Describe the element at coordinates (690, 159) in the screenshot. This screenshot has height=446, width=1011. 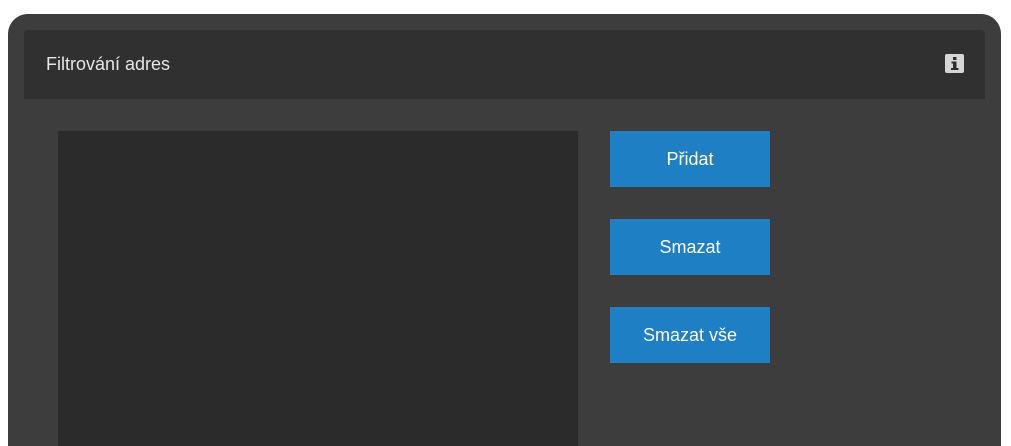
I see `add-button: Přidat` at that location.